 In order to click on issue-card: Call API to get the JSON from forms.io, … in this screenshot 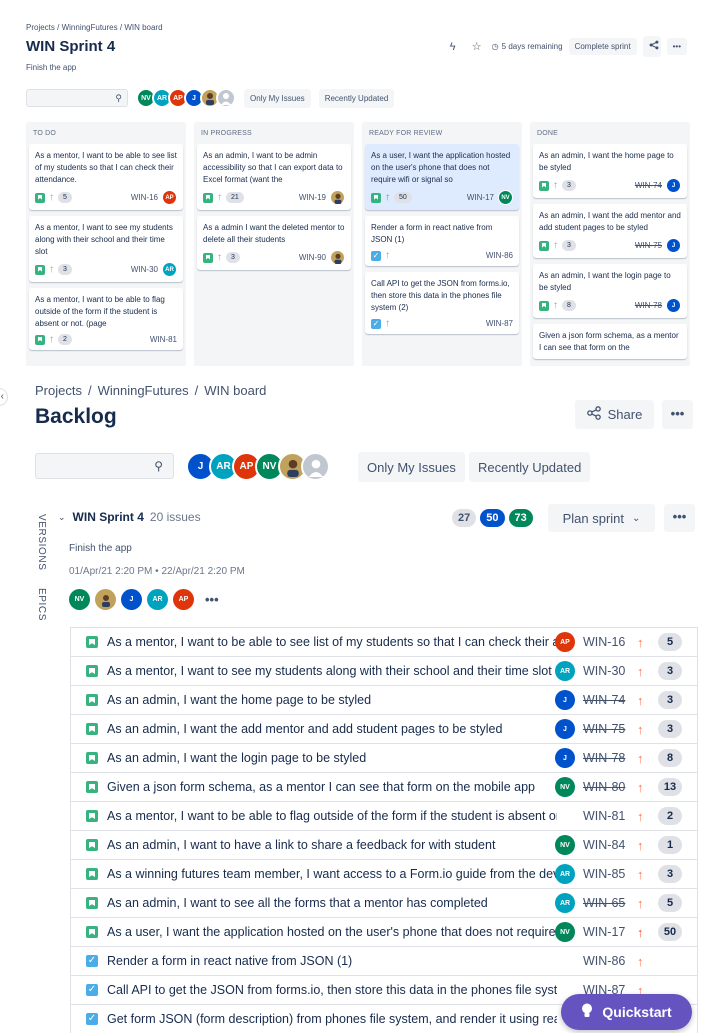, I will do `click(442, 303)`.